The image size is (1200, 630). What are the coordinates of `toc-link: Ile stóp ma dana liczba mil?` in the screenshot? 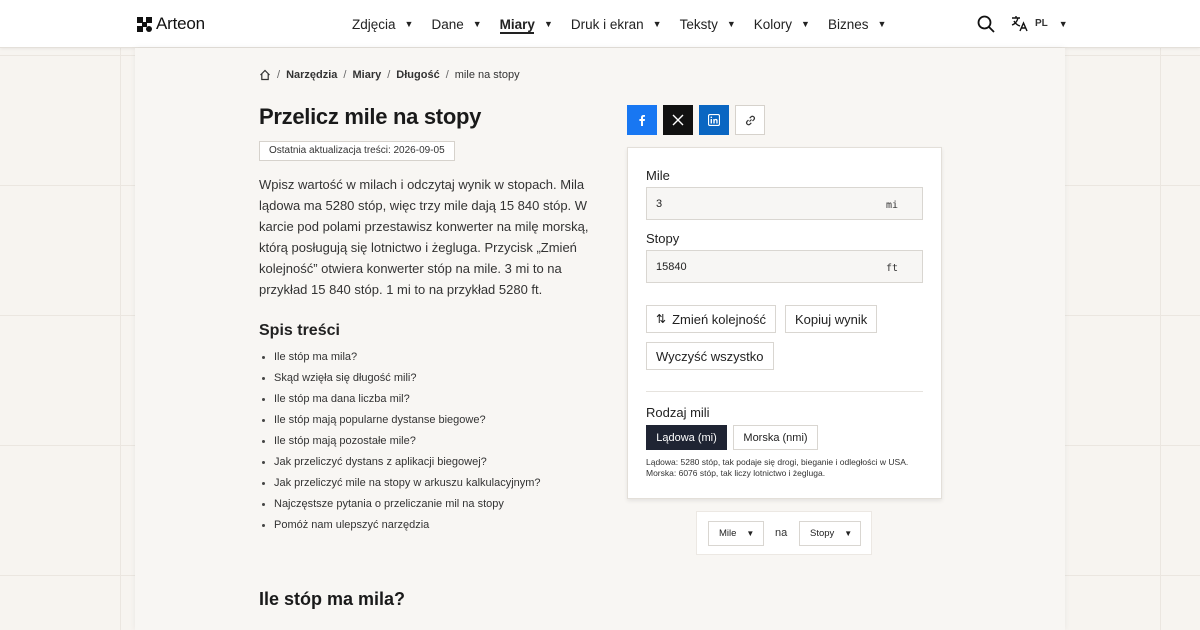 It's located at (400, 399).